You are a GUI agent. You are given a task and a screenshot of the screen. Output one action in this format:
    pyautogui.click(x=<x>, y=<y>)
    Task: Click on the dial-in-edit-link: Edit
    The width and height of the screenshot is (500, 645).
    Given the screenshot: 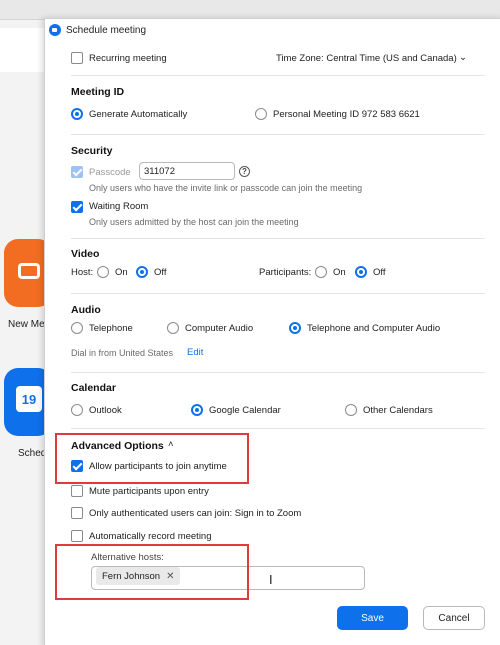 What is the action you would take?
    pyautogui.click(x=195, y=352)
    